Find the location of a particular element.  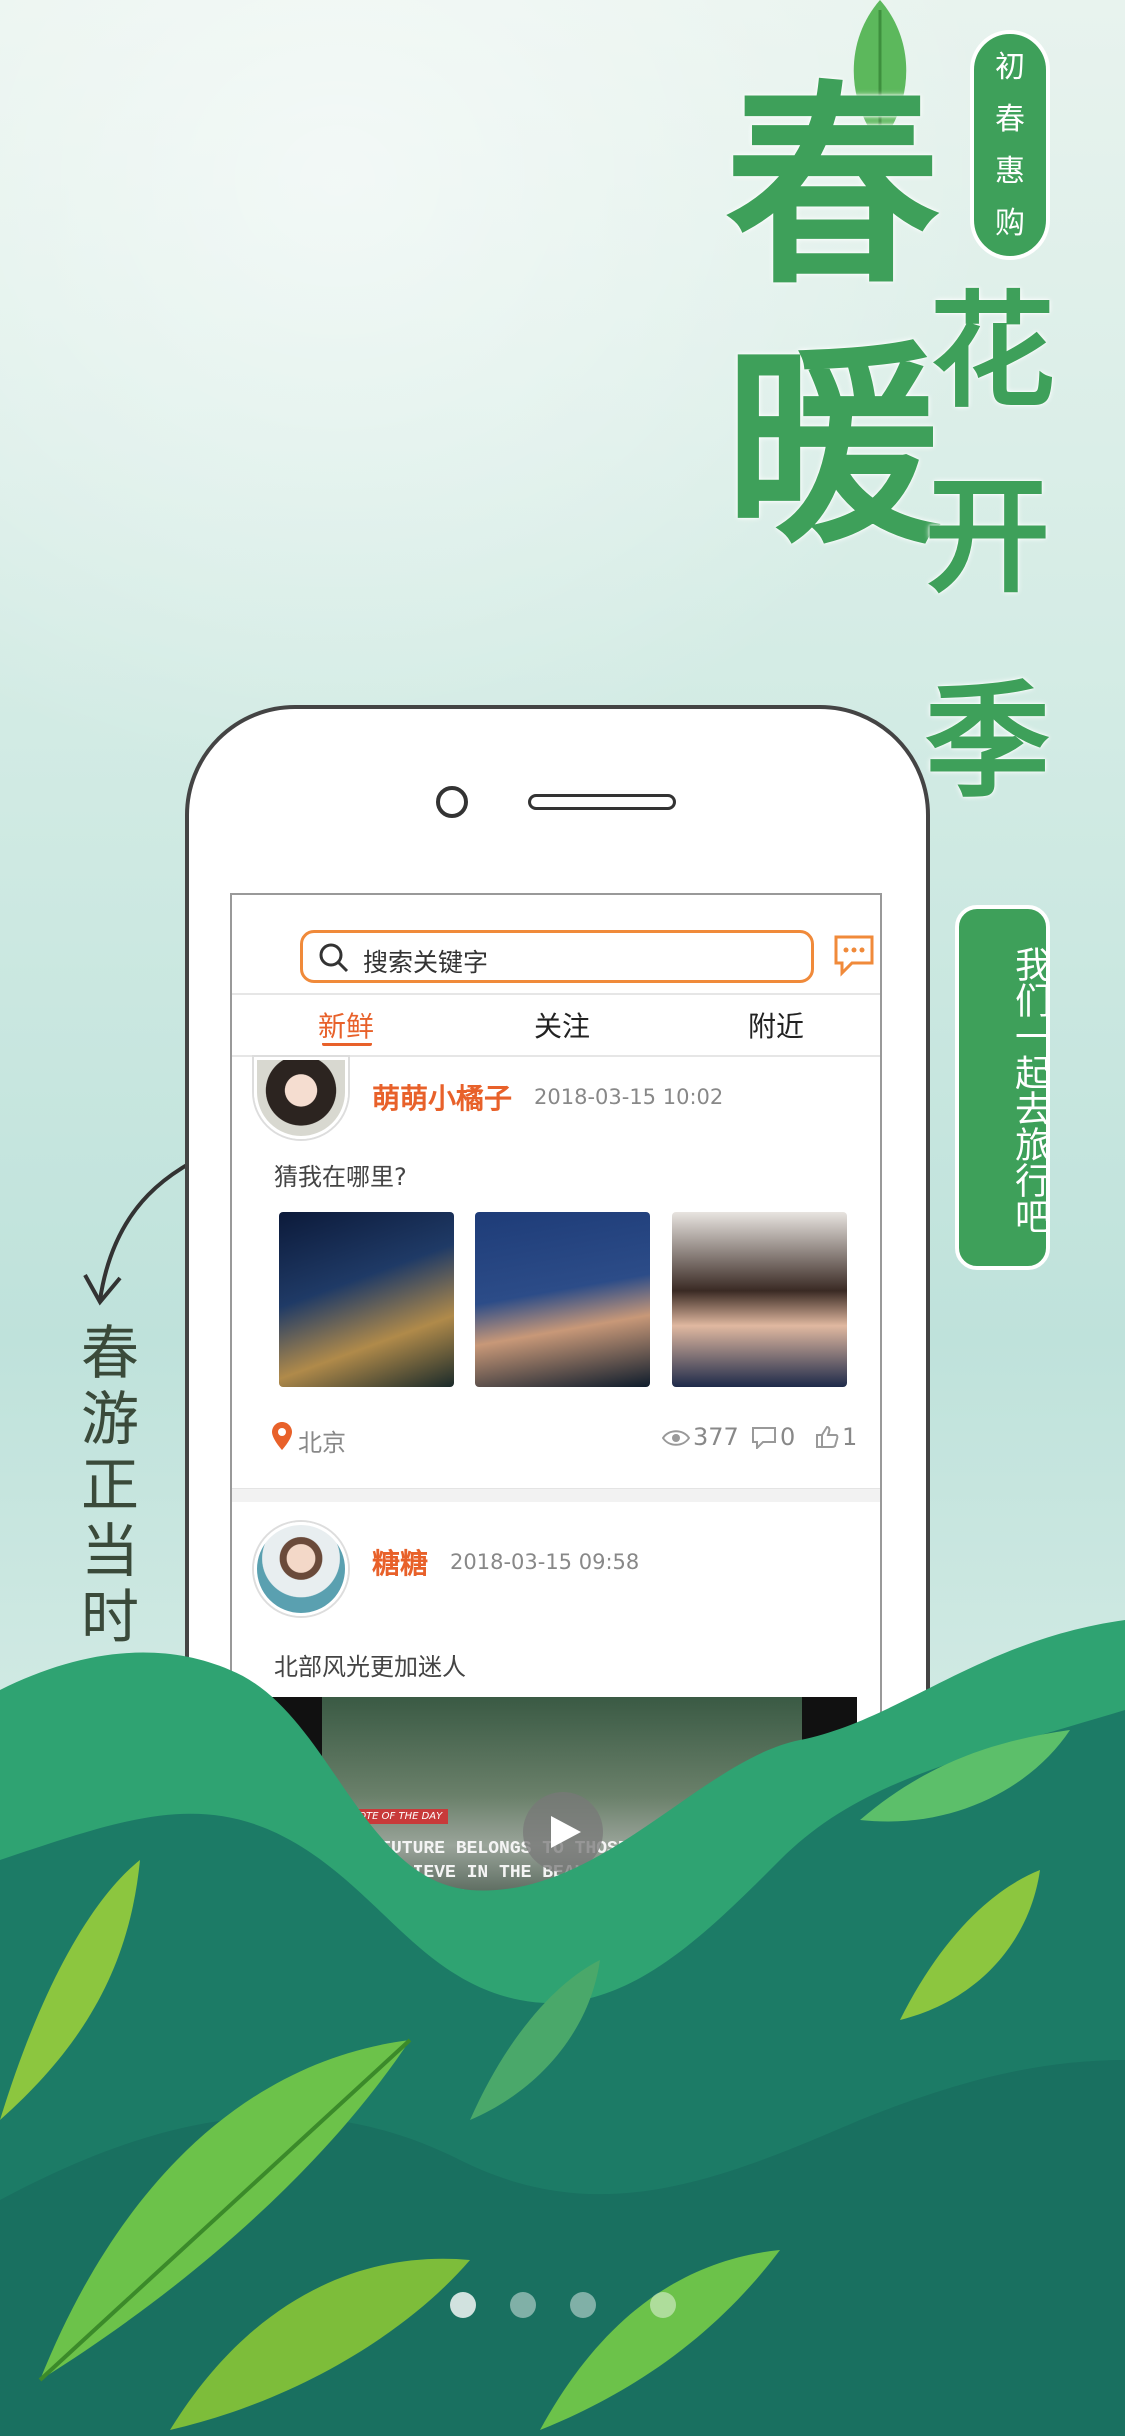

tag-pill-text: 初 春 惠 购 is located at coordinates (1010, 146).